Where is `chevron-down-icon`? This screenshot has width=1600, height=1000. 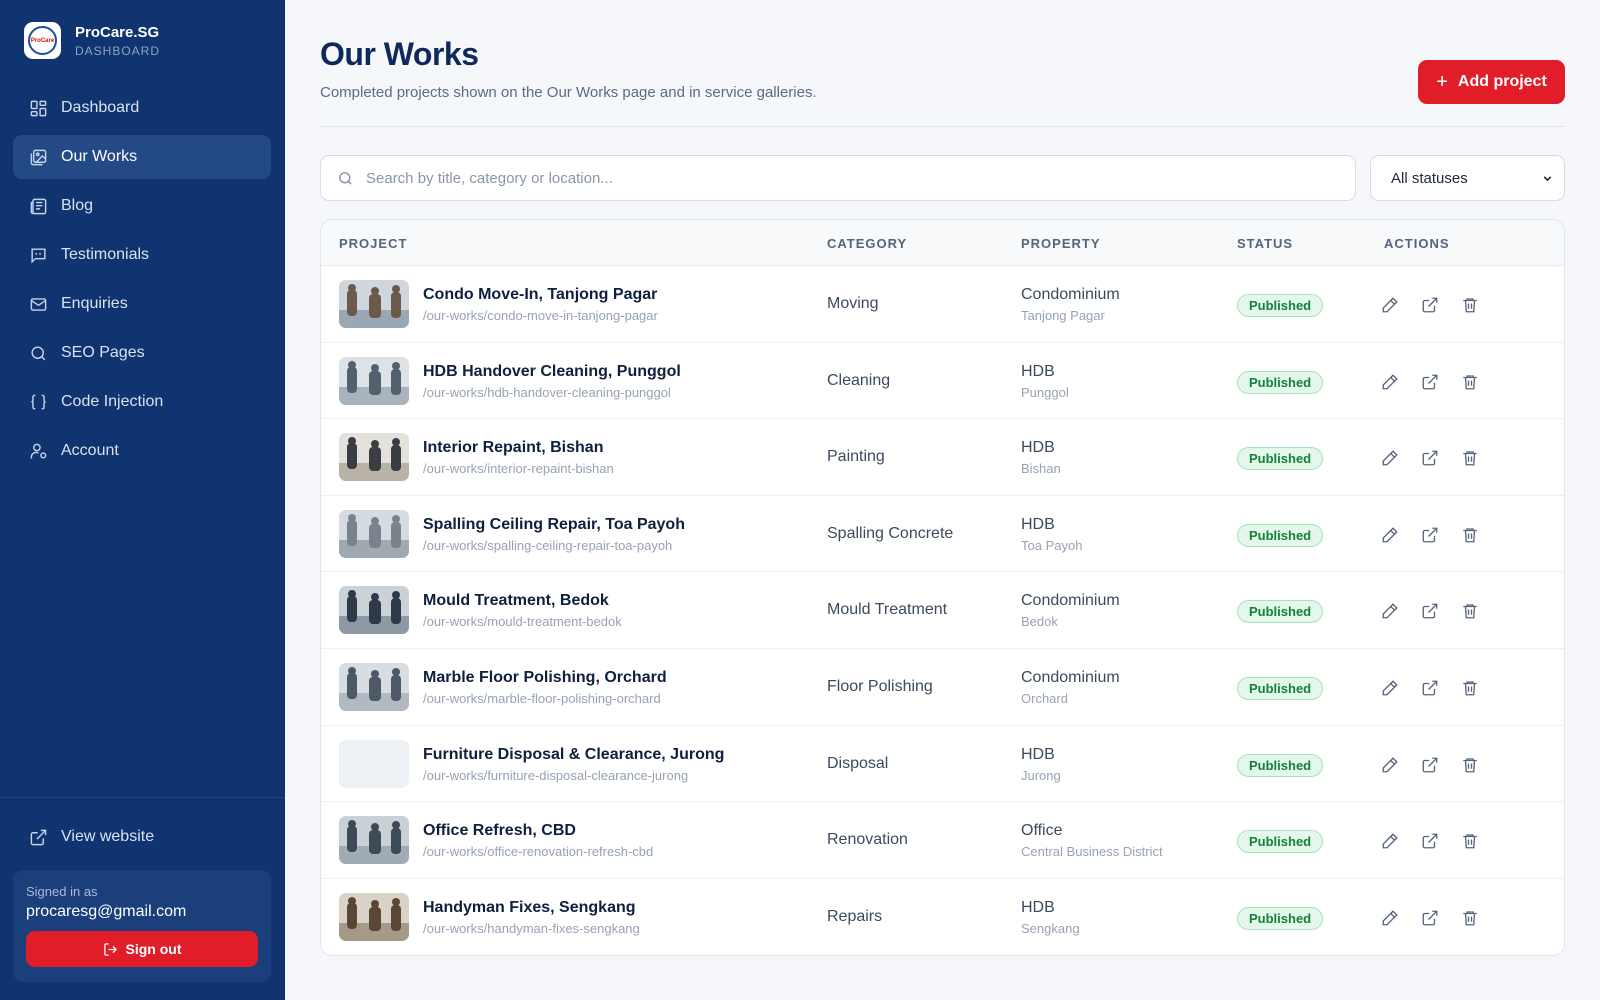 chevron-down-icon is located at coordinates (1547, 178).